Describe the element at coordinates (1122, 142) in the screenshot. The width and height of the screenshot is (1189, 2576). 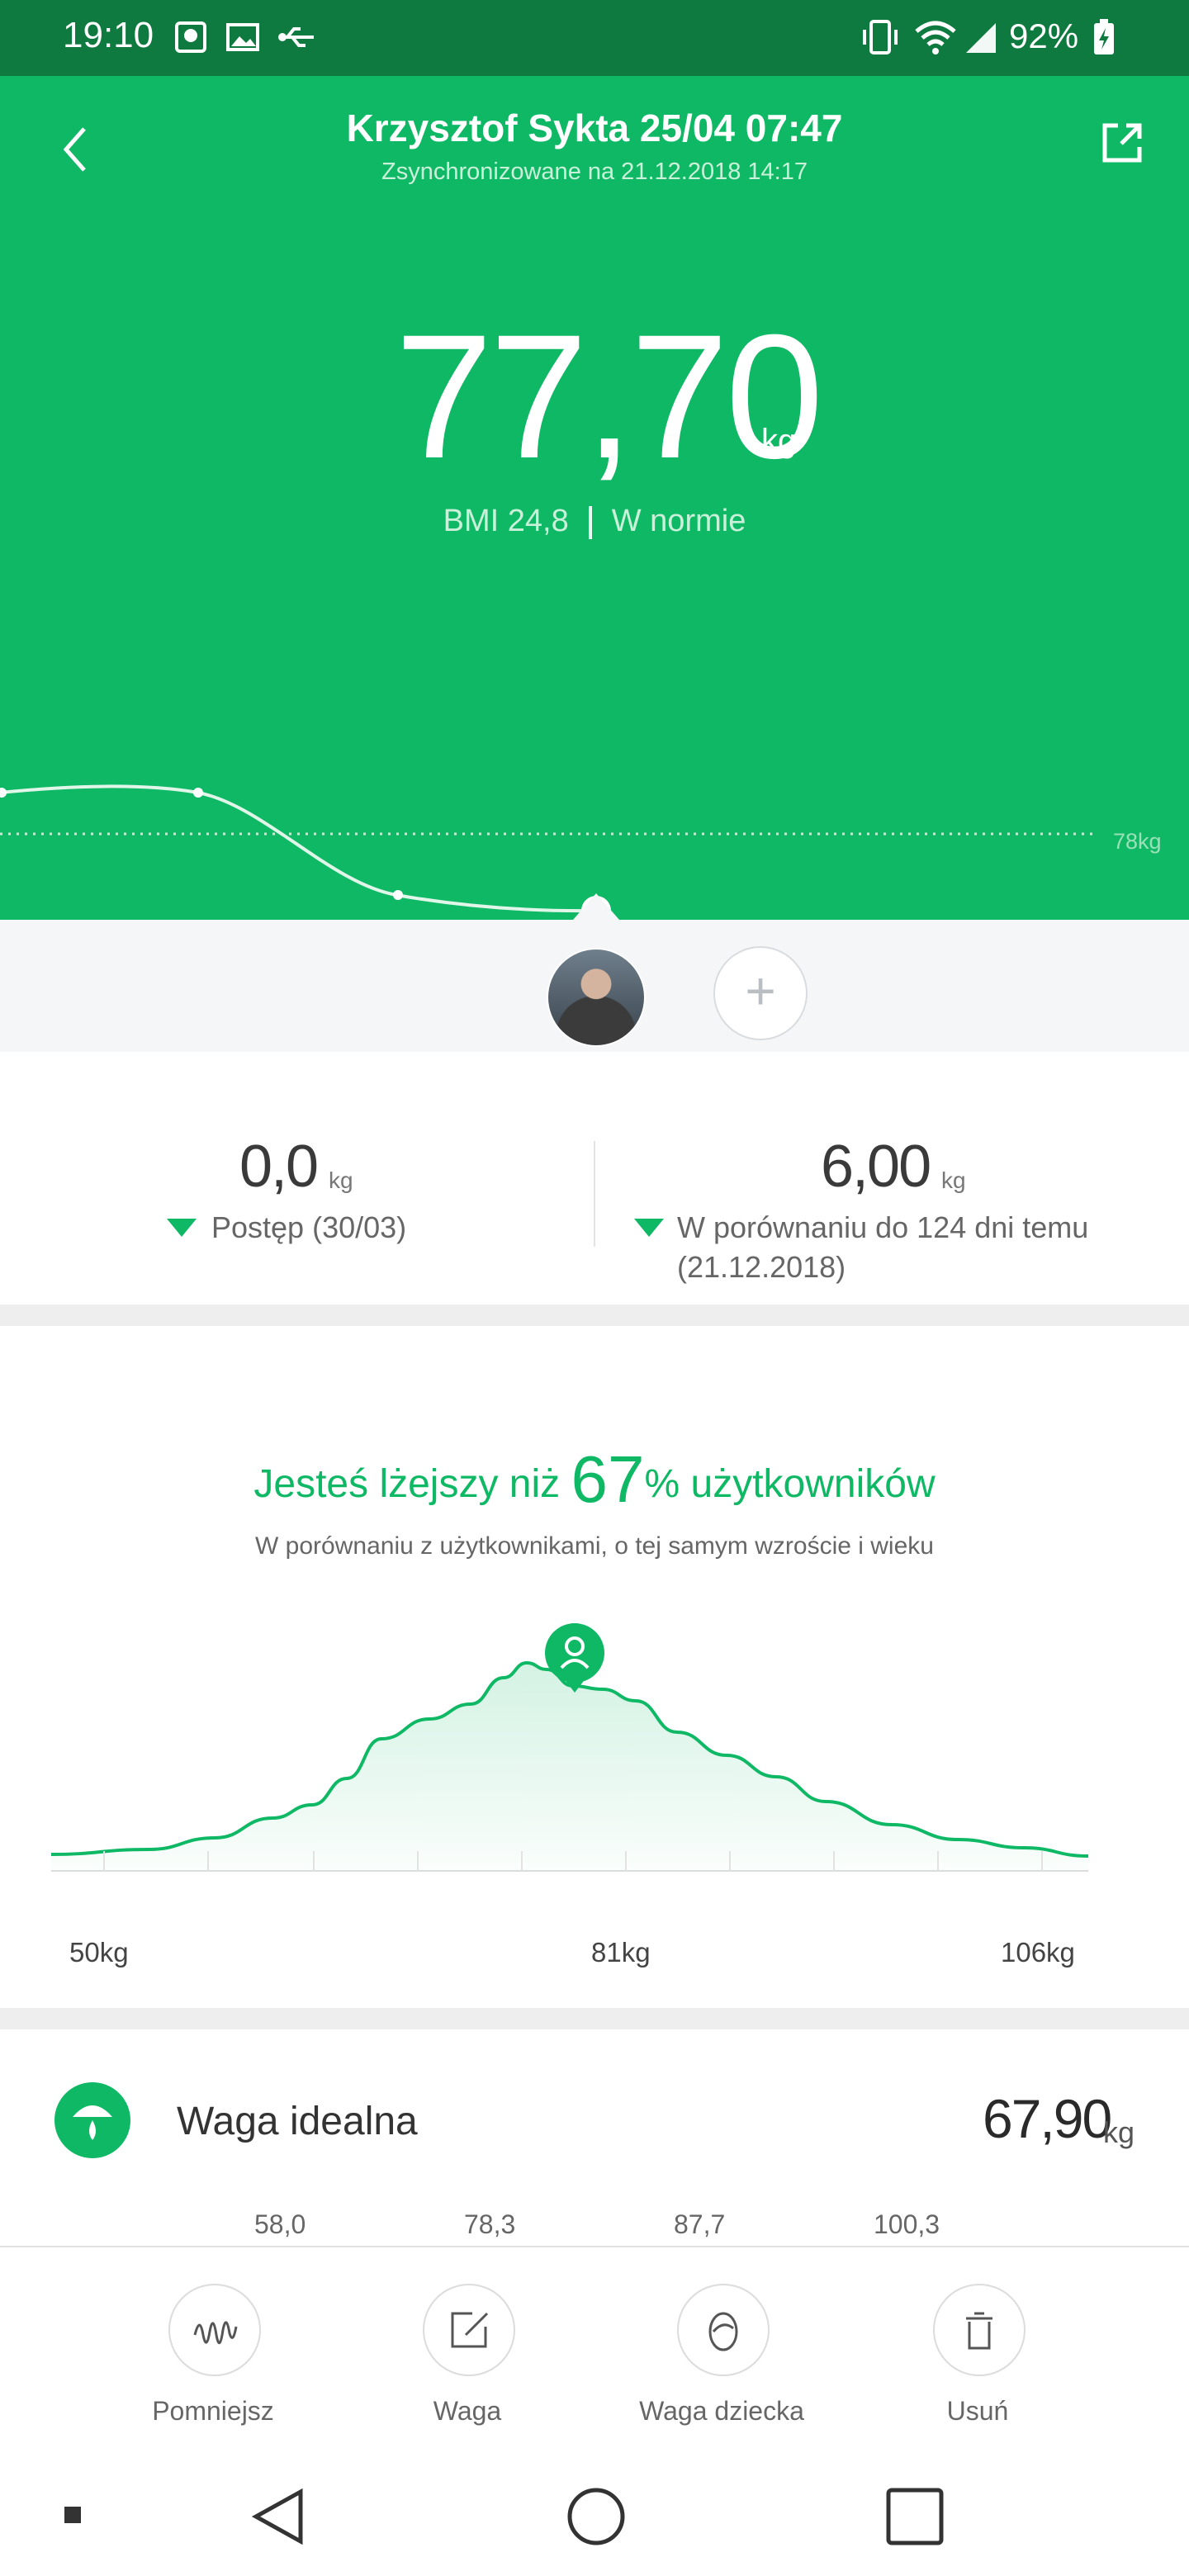
I see `share-icon` at that location.